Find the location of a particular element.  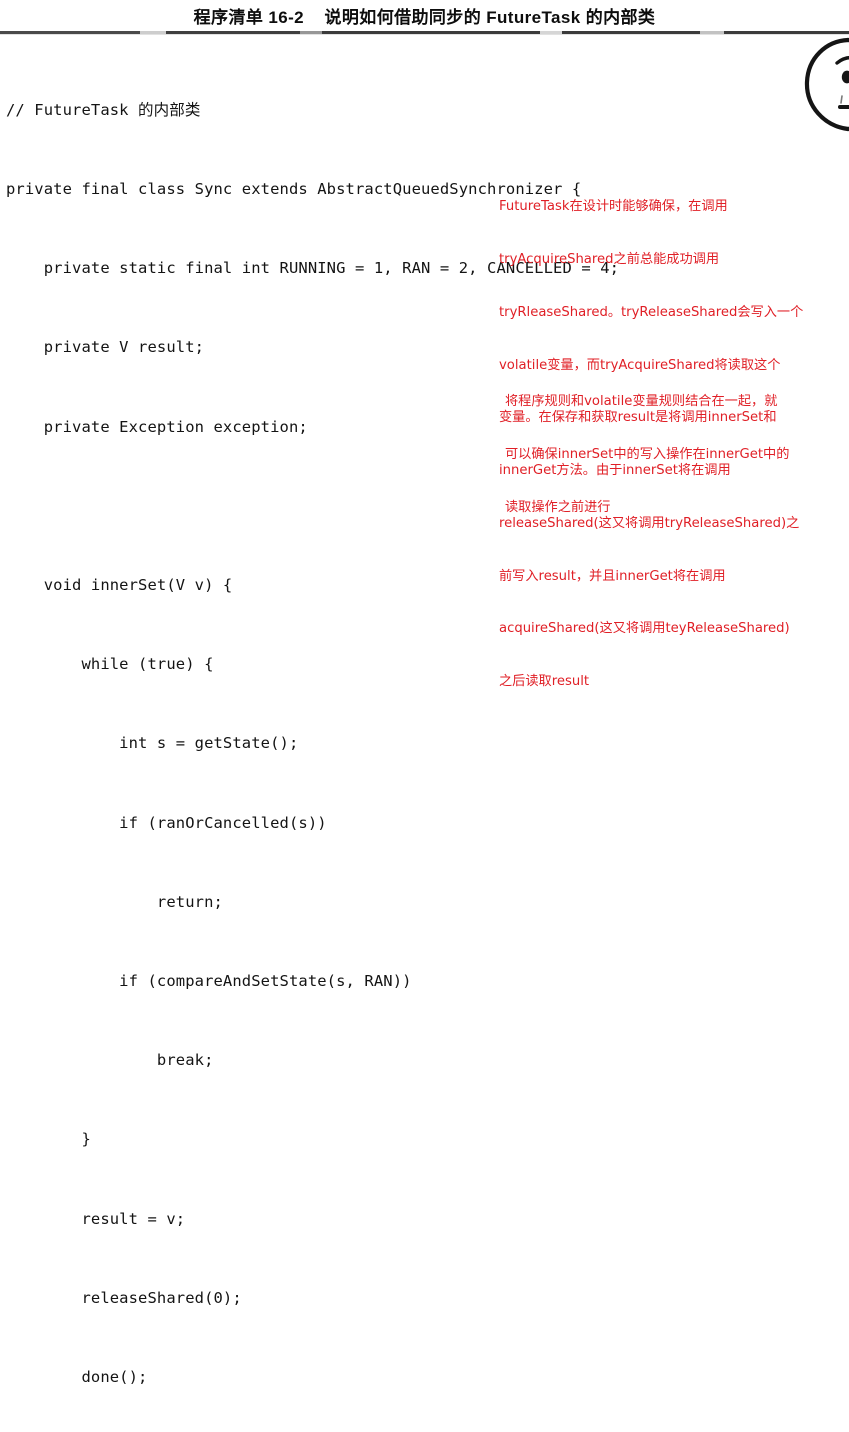

code-line: if (ranOrCancelled(s)) is located at coordinates (166, 822).